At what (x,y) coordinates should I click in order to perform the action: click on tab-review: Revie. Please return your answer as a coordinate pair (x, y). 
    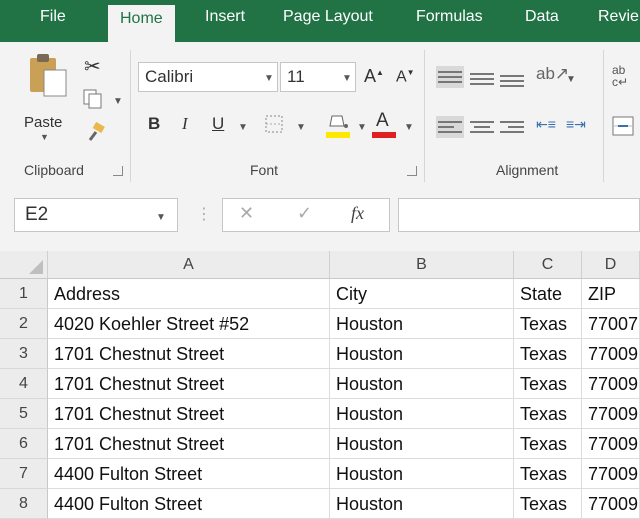
    Looking at the image, I should click on (618, 17).